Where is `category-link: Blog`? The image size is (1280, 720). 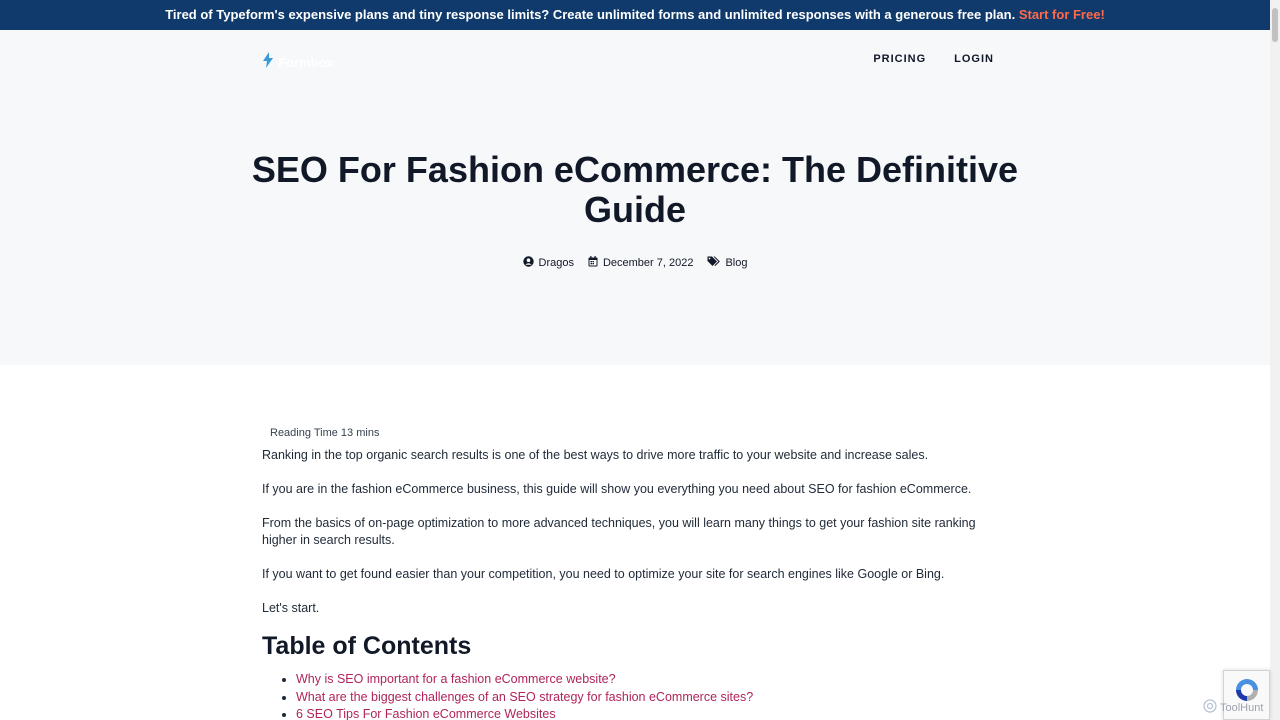 category-link: Blog is located at coordinates (736, 263).